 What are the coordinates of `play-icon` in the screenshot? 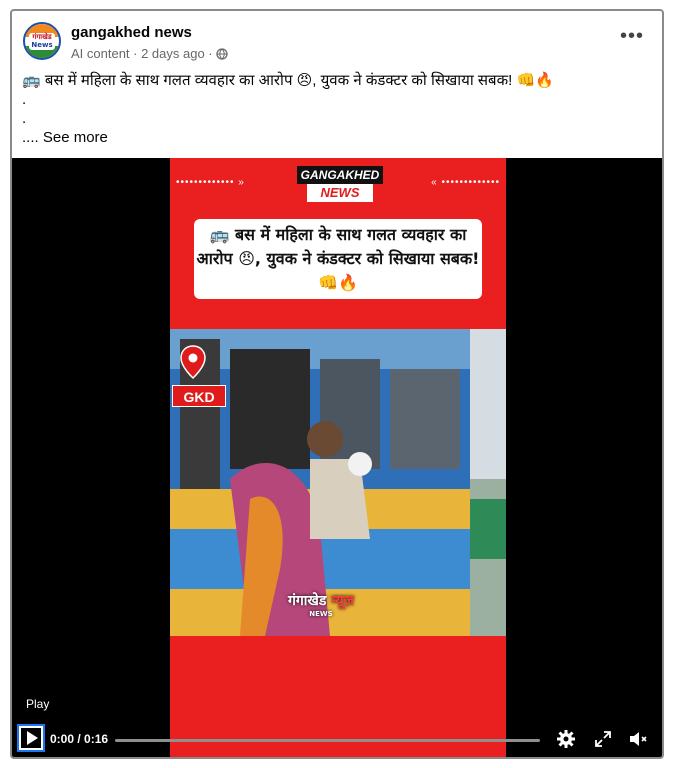 It's located at (32, 738).